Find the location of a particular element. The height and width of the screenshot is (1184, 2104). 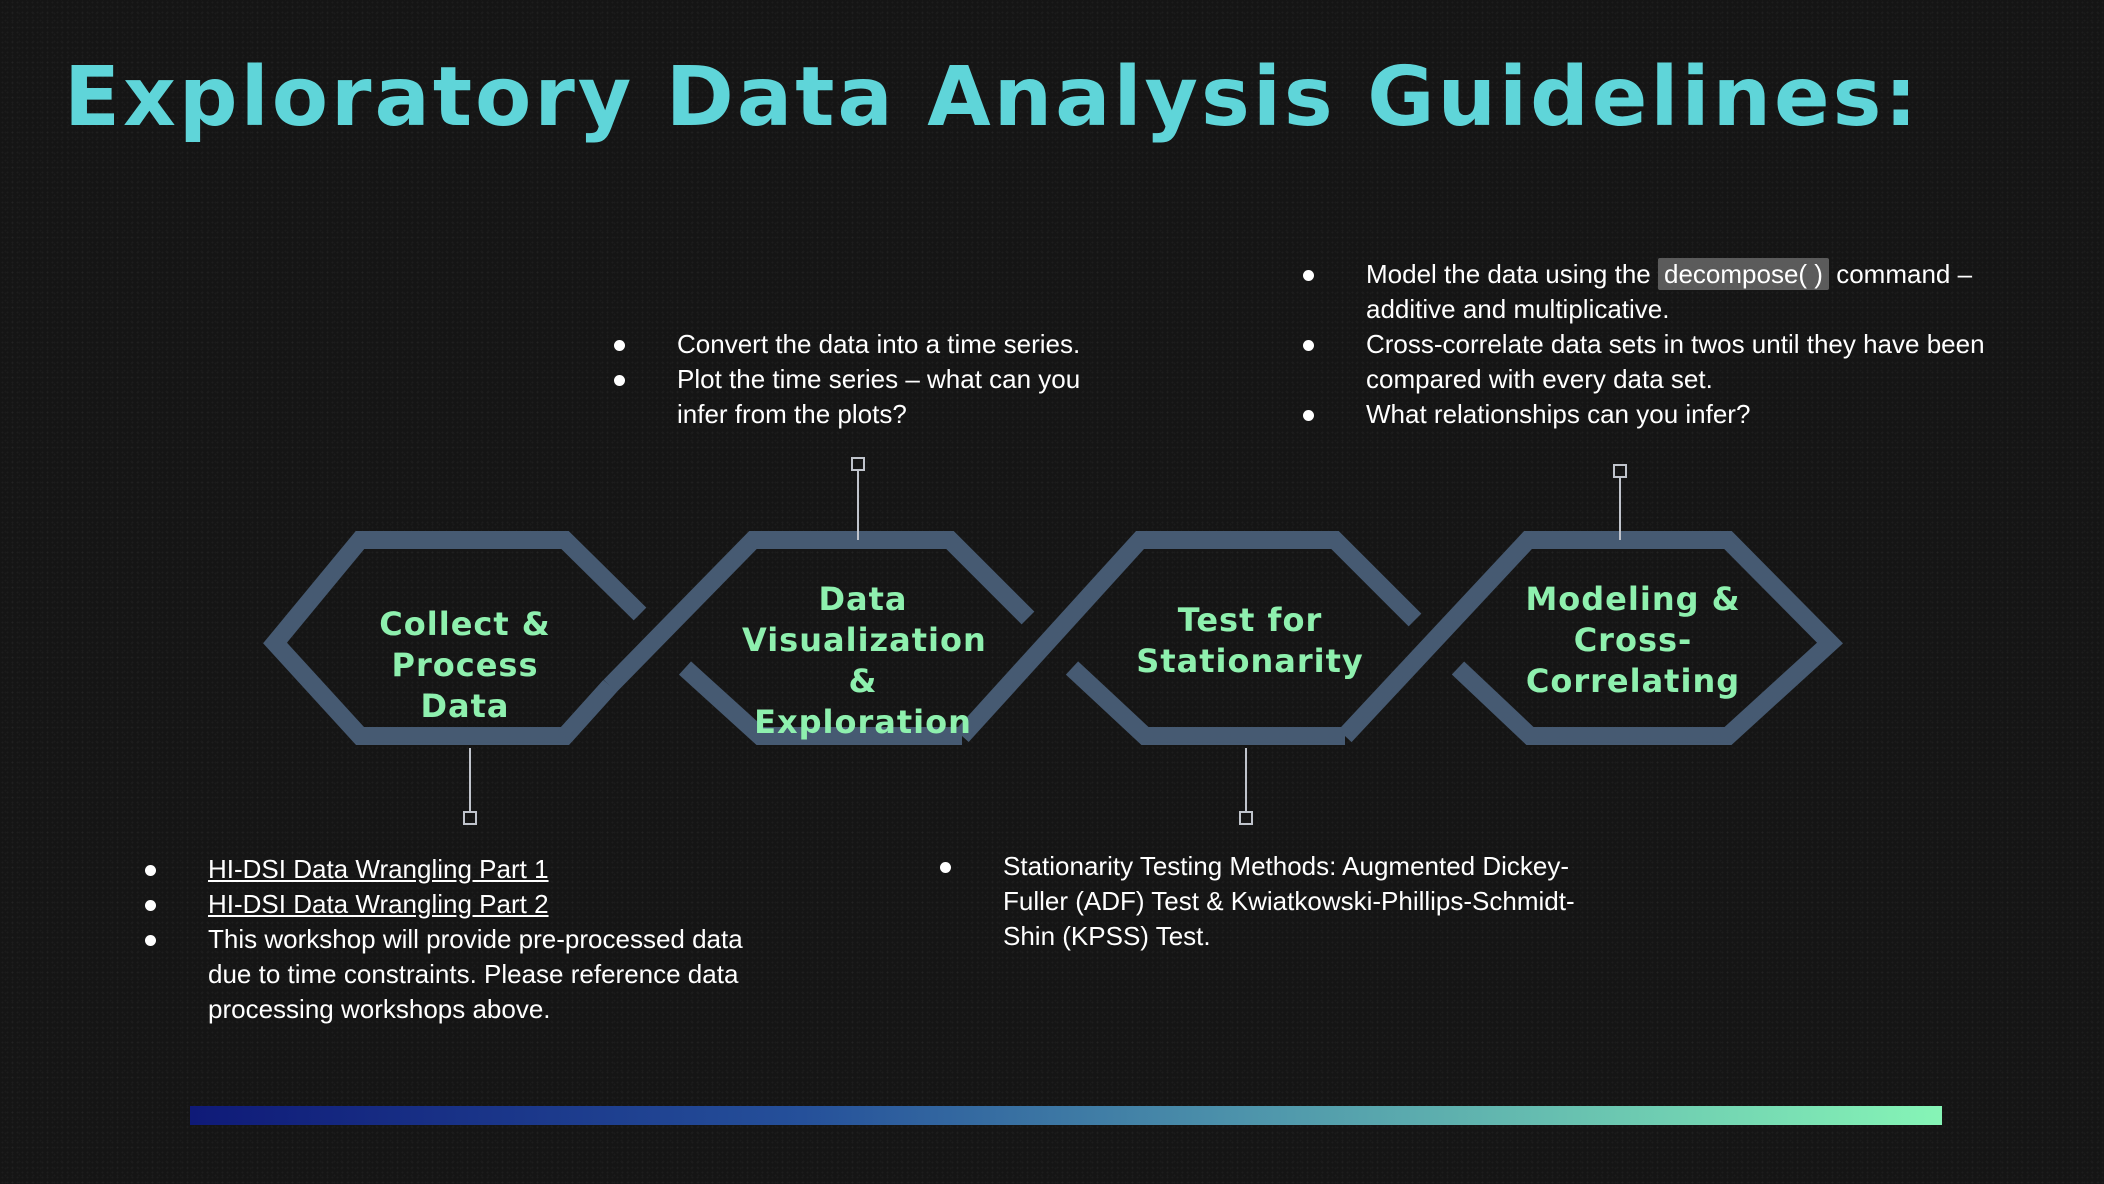

connector-node-modeling is located at coordinates (1620, 471).